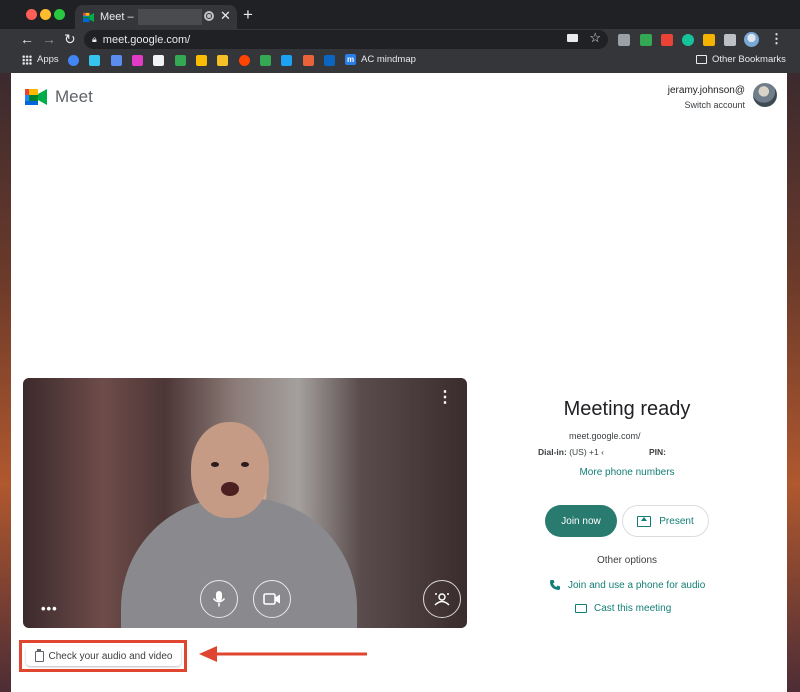 The width and height of the screenshot is (800, 692). What do you see at coordinates (248, 15) in the screenshot?
I see `new-tab-icon: +` at bounding box center [248, 15].